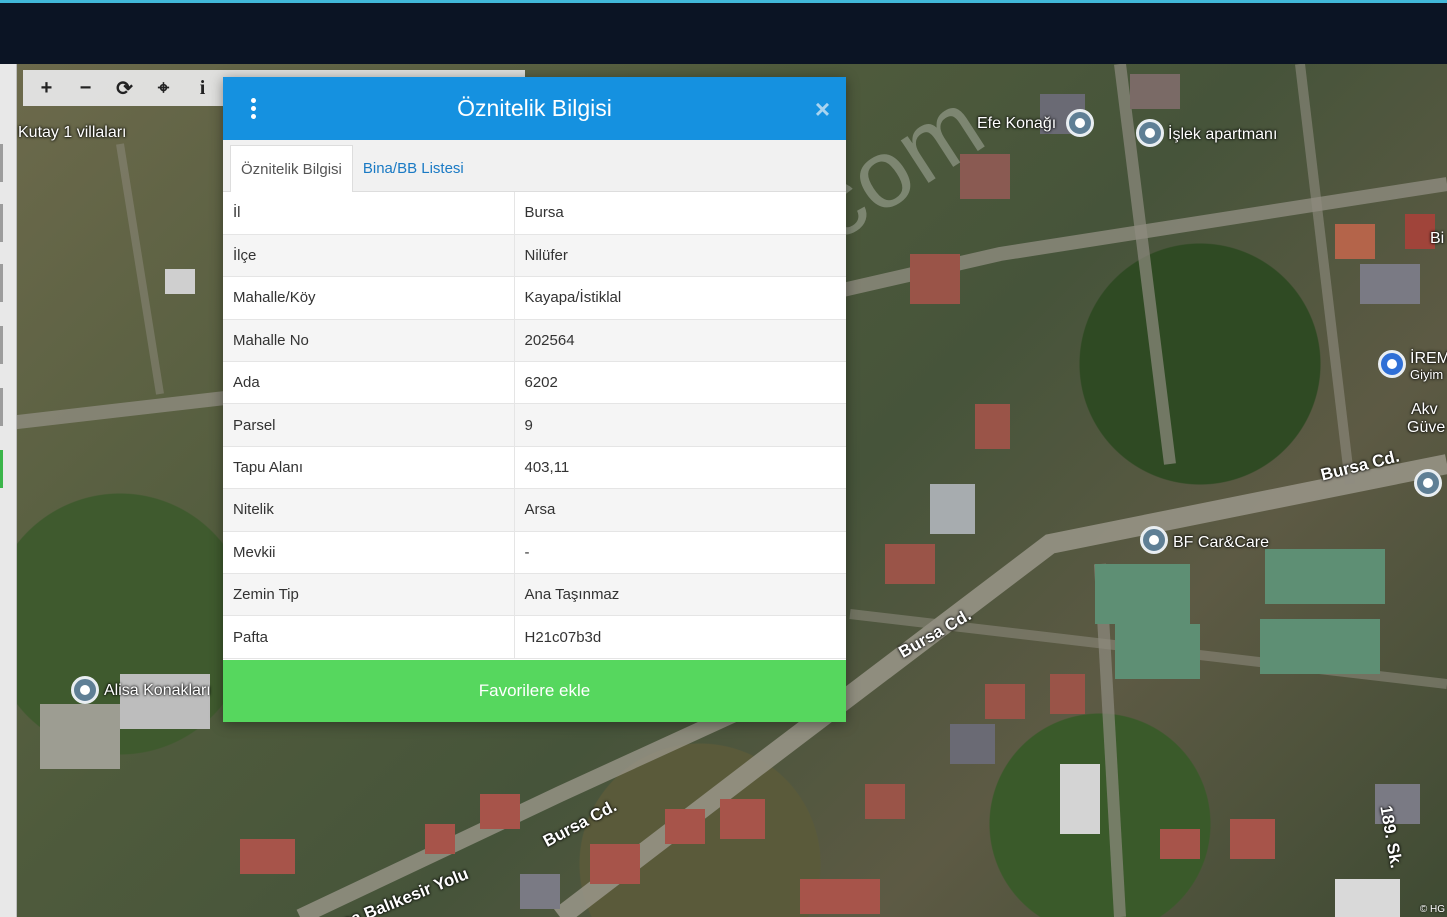  I want to click on attribute-value: 6202, so click(680, 383).